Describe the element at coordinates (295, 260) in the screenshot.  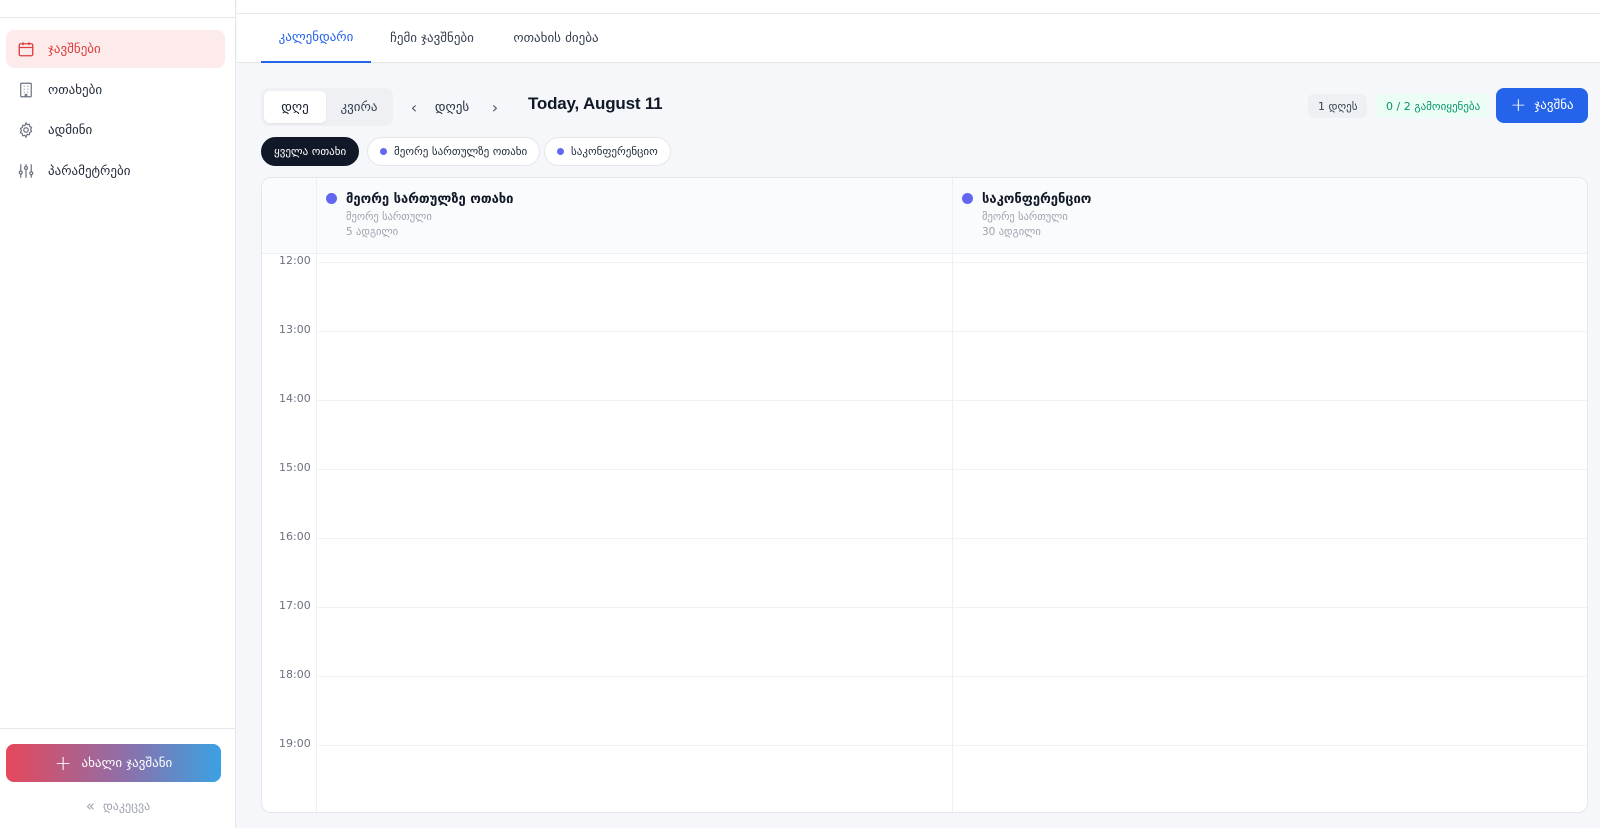
I see `hour-label: 12:00` at that location.